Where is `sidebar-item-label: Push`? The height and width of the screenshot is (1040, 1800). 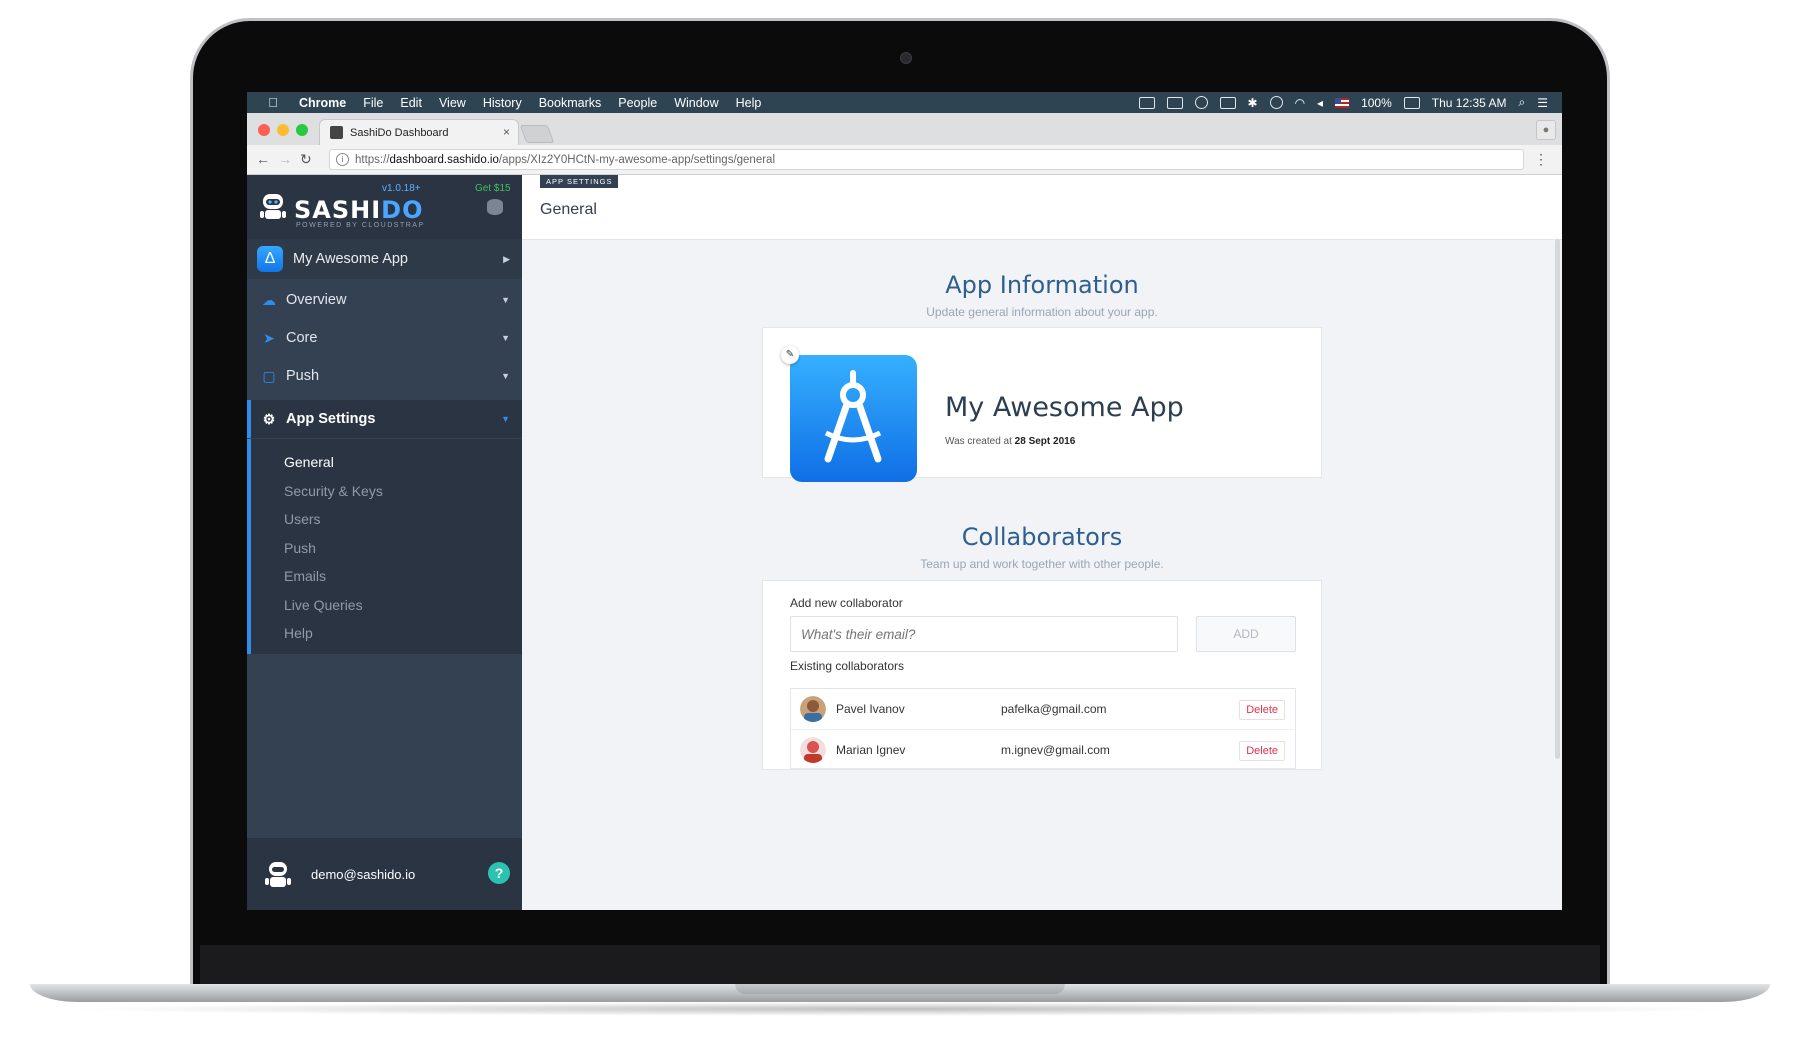 sidebar-item-label: Push is located at coordinates (303, 376).